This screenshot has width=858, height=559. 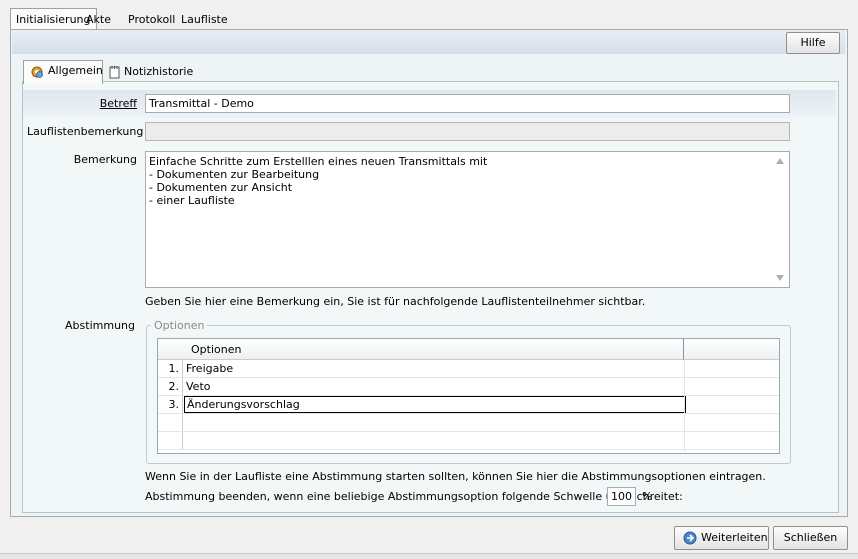 What do you see at coordinates (780, 161) in the screenshot?
I see `scroll-up-icon` at bounding box center [780, 161].